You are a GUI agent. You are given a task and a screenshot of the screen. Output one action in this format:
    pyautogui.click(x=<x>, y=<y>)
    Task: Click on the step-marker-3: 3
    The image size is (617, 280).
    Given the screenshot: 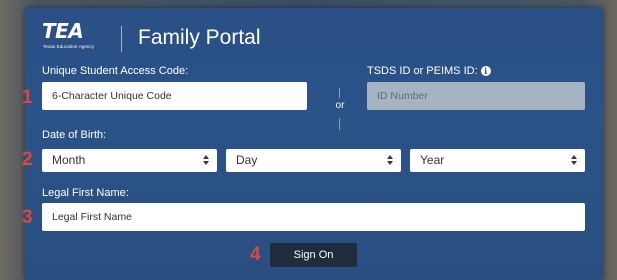 What is the action you would take?
    pyautogui.click(x=27, y=217)
    